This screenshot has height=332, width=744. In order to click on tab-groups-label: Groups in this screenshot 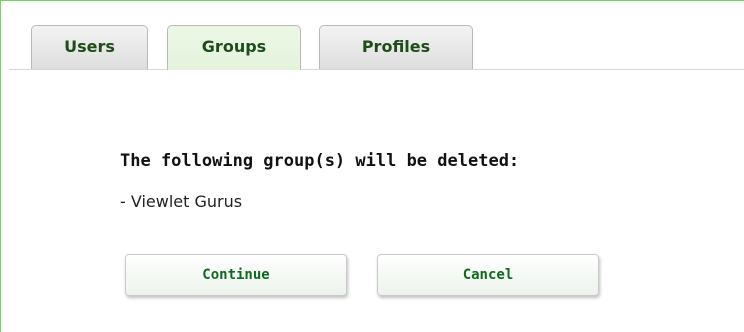, I will do `click(234, 46)`.